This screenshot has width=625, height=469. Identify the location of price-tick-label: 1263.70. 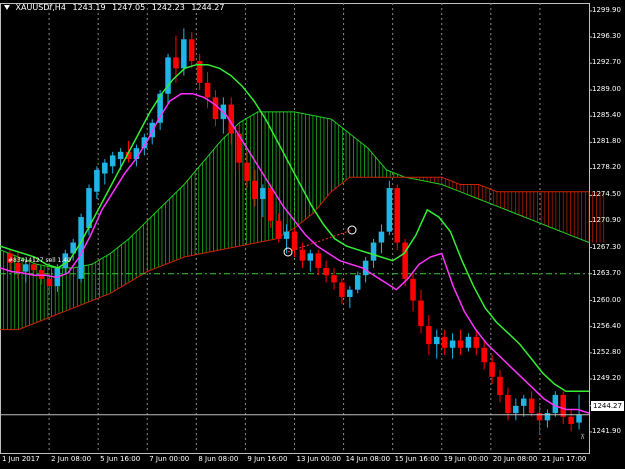
(606, 272).